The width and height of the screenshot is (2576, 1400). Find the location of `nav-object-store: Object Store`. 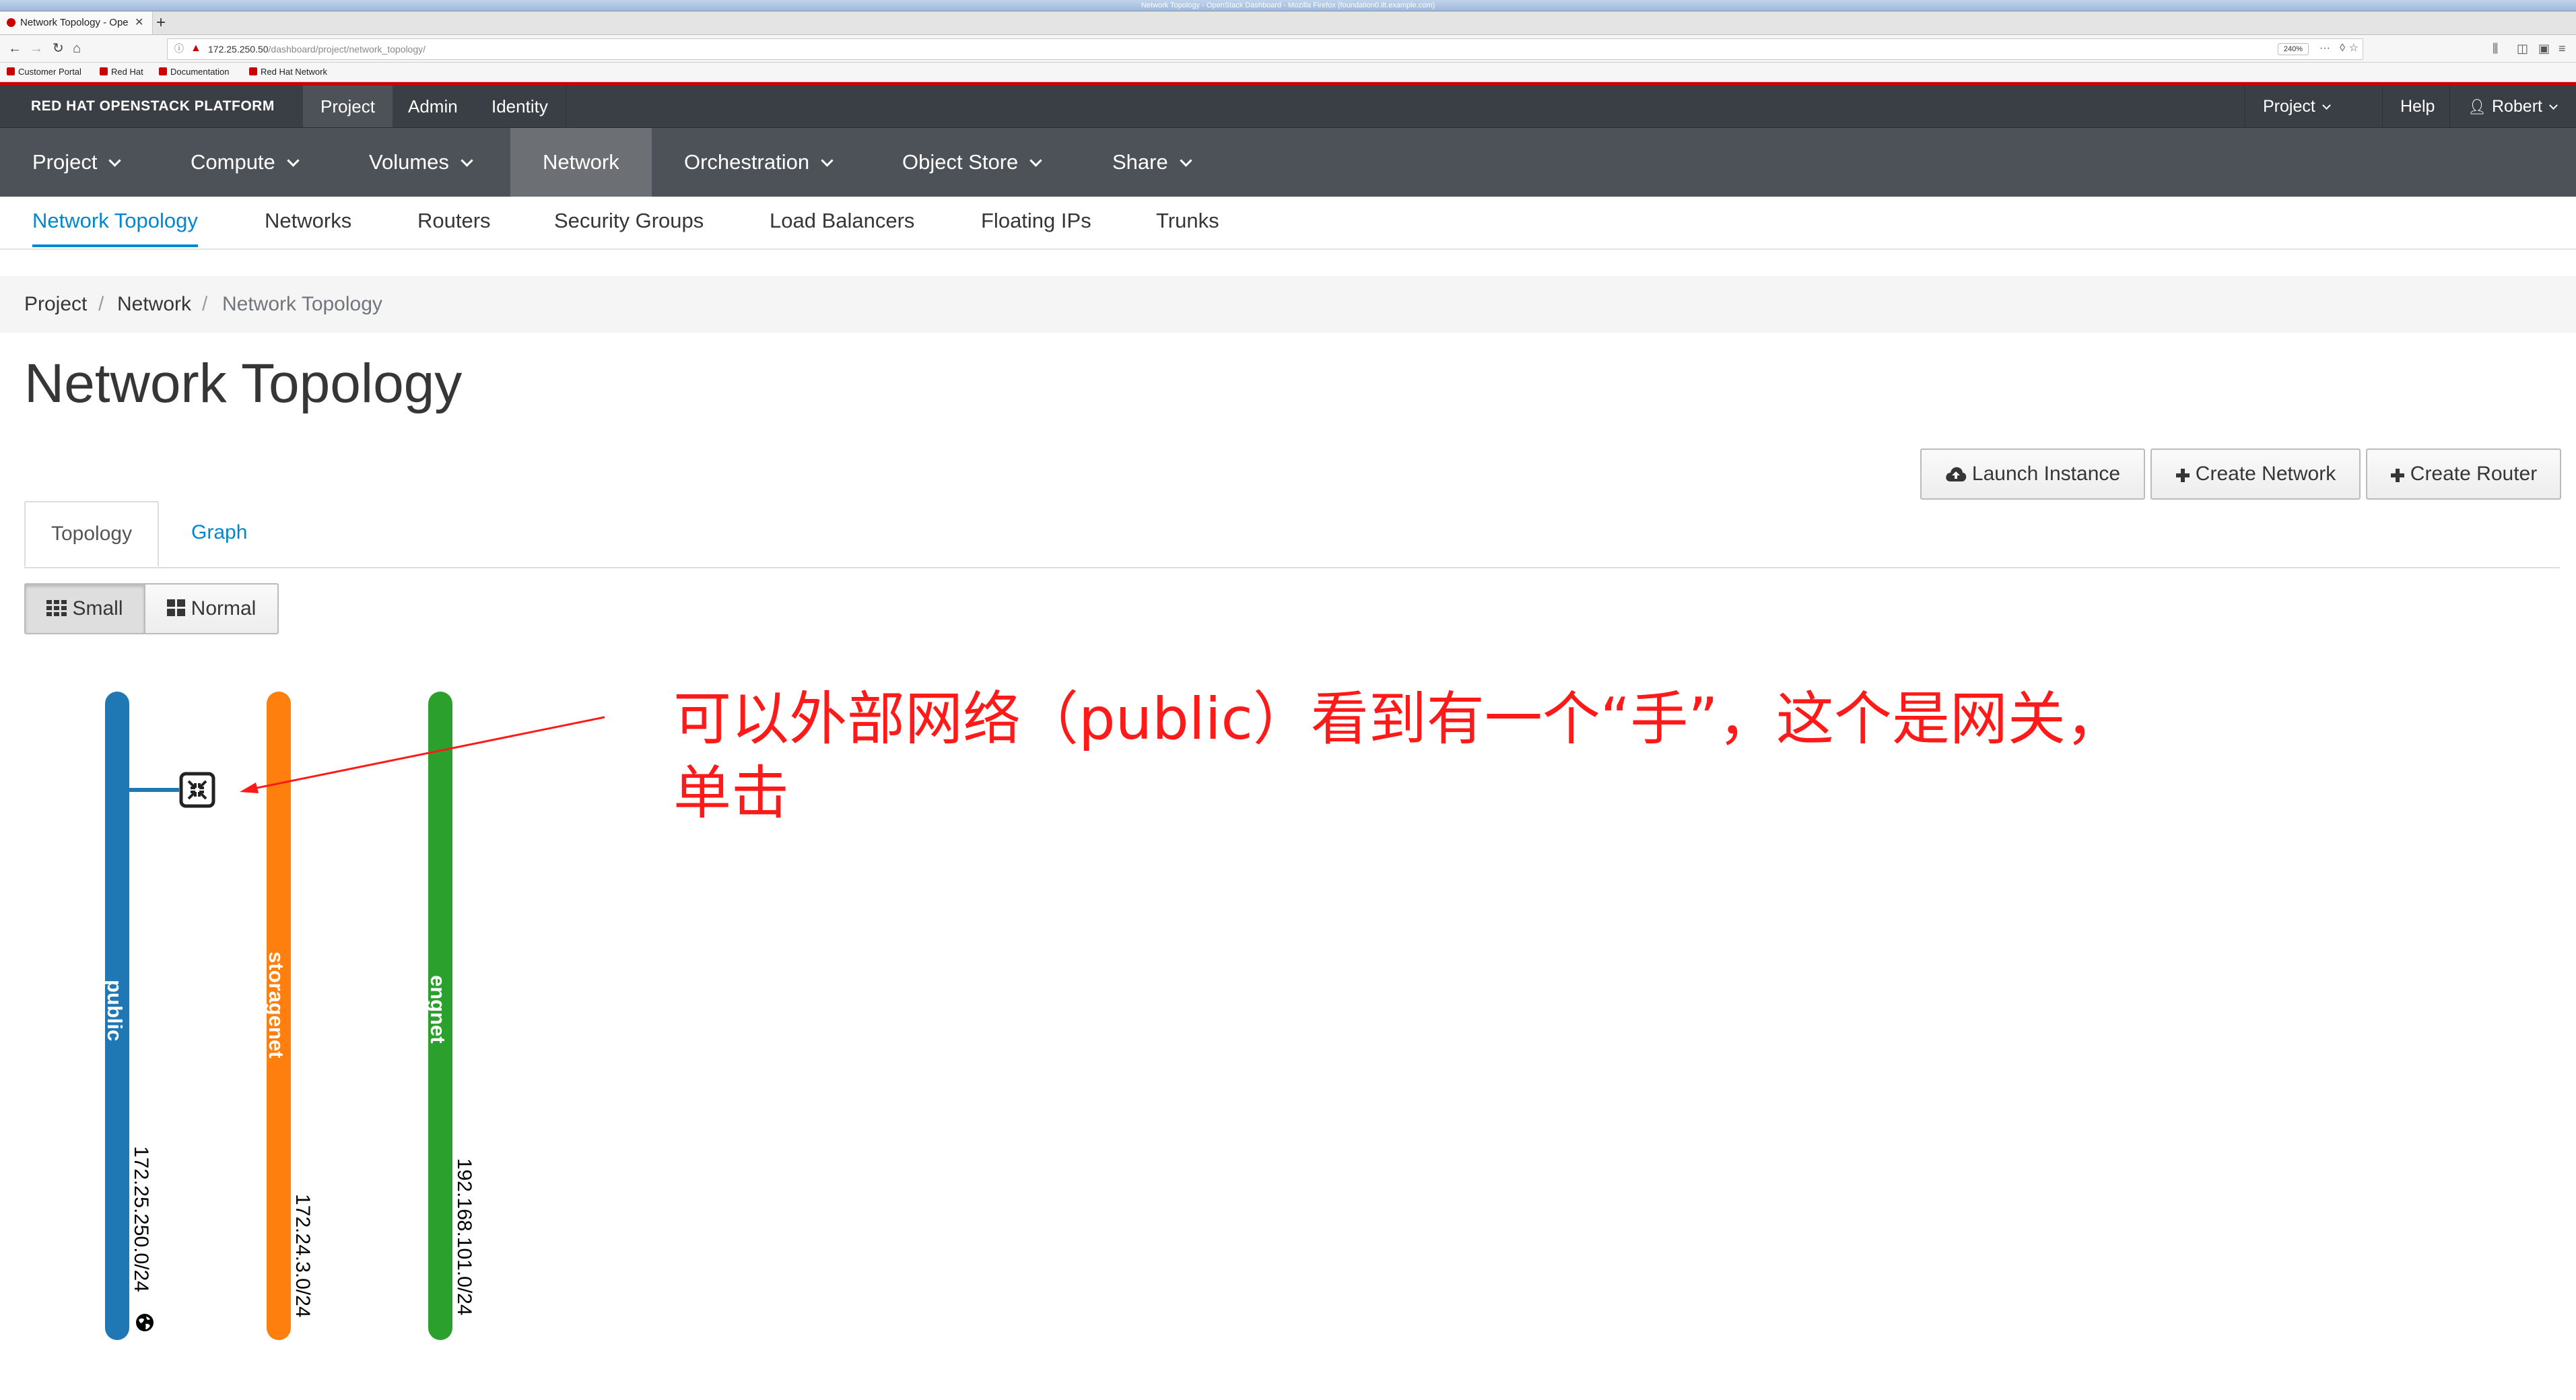

nav-object-store: Object Store is located at coordinates (972, 163).